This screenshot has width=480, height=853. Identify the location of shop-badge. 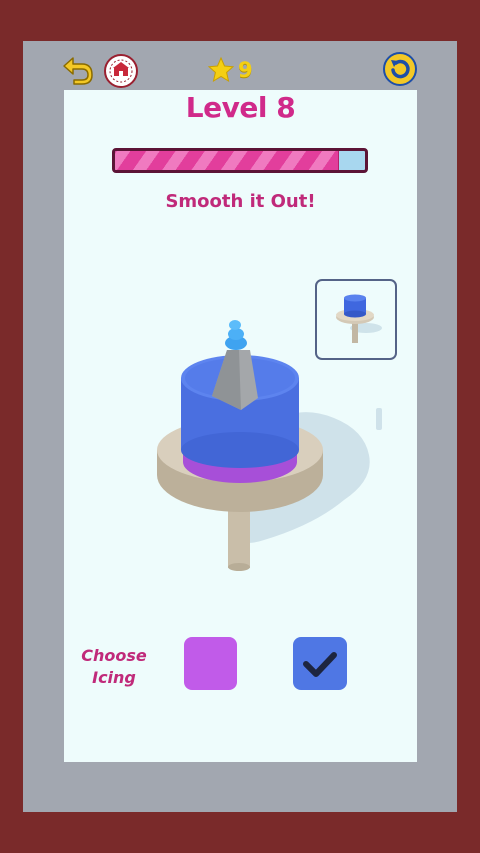
(121, 71).